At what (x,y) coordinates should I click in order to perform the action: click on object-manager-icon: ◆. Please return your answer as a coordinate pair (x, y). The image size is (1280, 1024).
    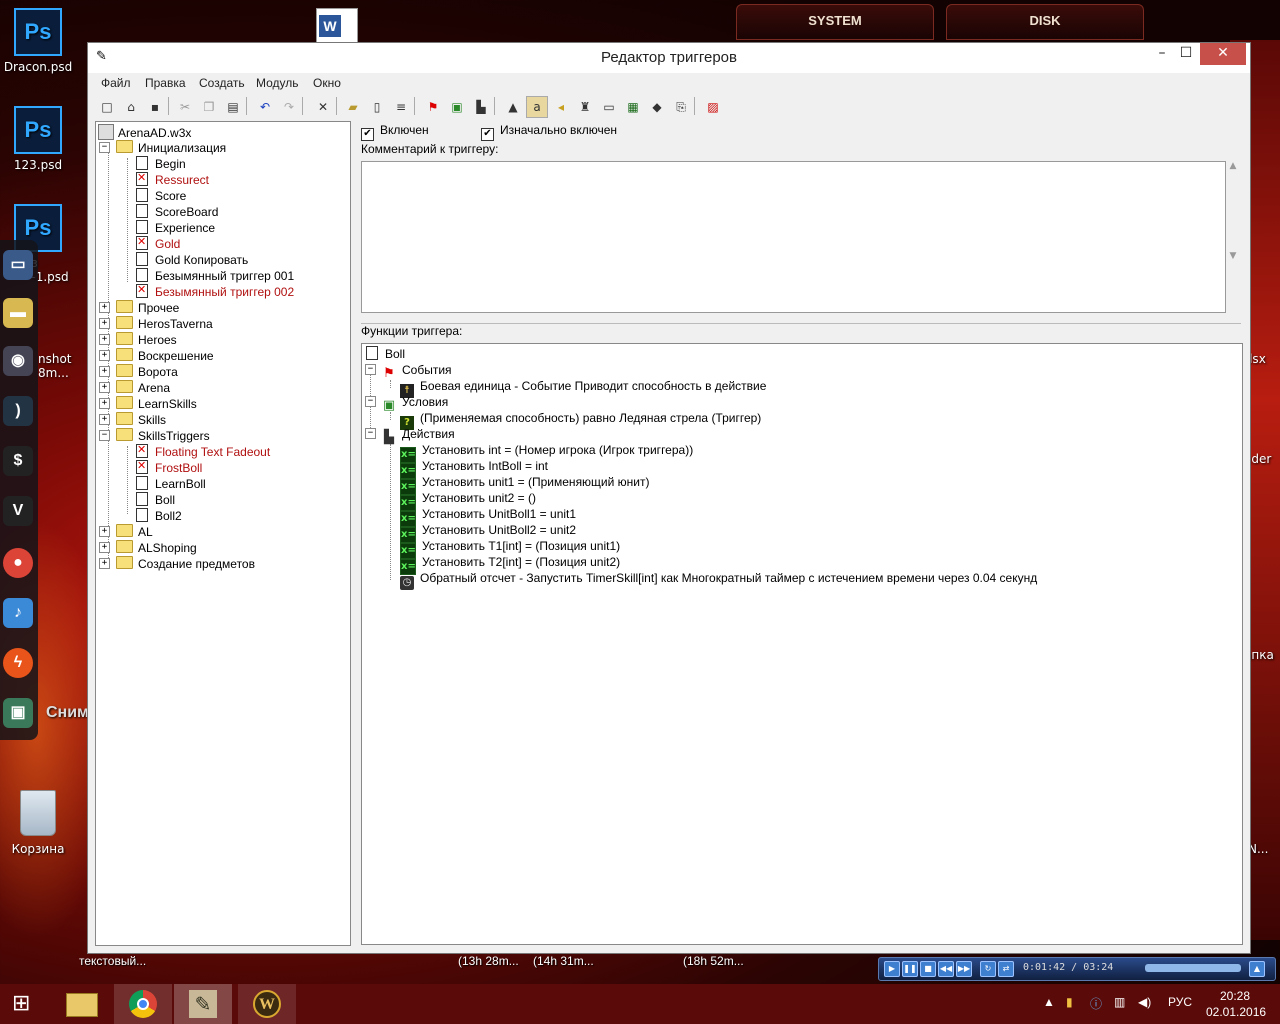
    Looking at the image, I should click on (657, 107).